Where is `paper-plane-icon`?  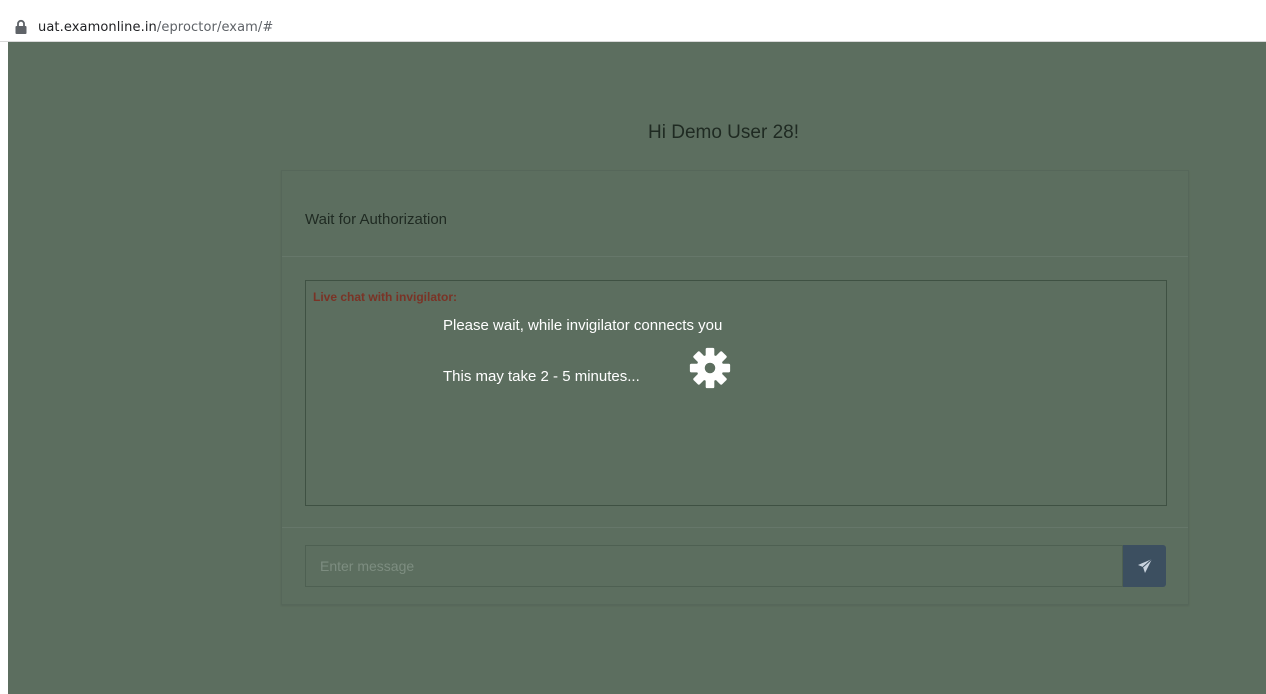
paper-plane-icon is located at coordinates (1144, 565).